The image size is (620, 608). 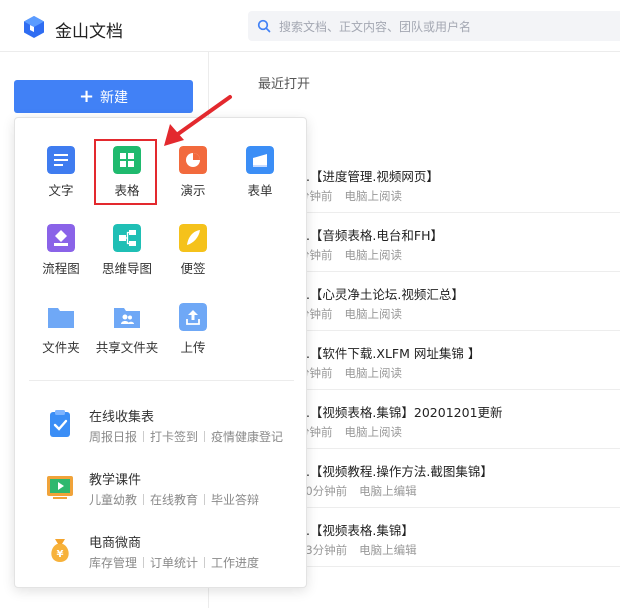 I want to click on template-tags: 儿童幼教 在线教育 毕业答辩, so click(x=174, y=499).